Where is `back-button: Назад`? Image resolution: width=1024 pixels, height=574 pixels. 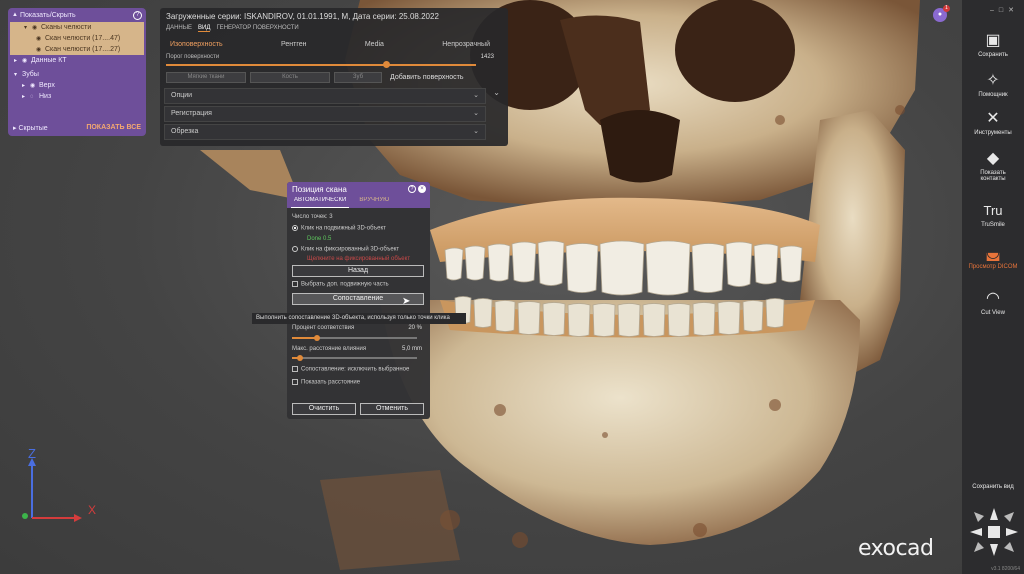 back-button: Назад is located at coordinates (358, 271).